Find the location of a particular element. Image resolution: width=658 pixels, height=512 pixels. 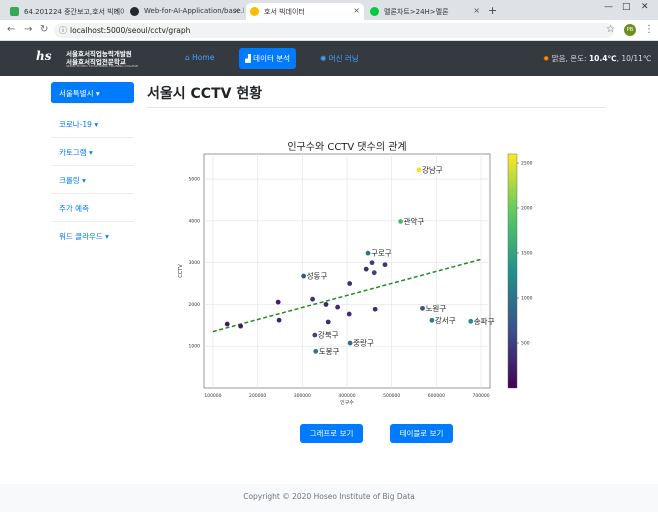

y-tick-label: 3000 is located at coordinates (195, 263).